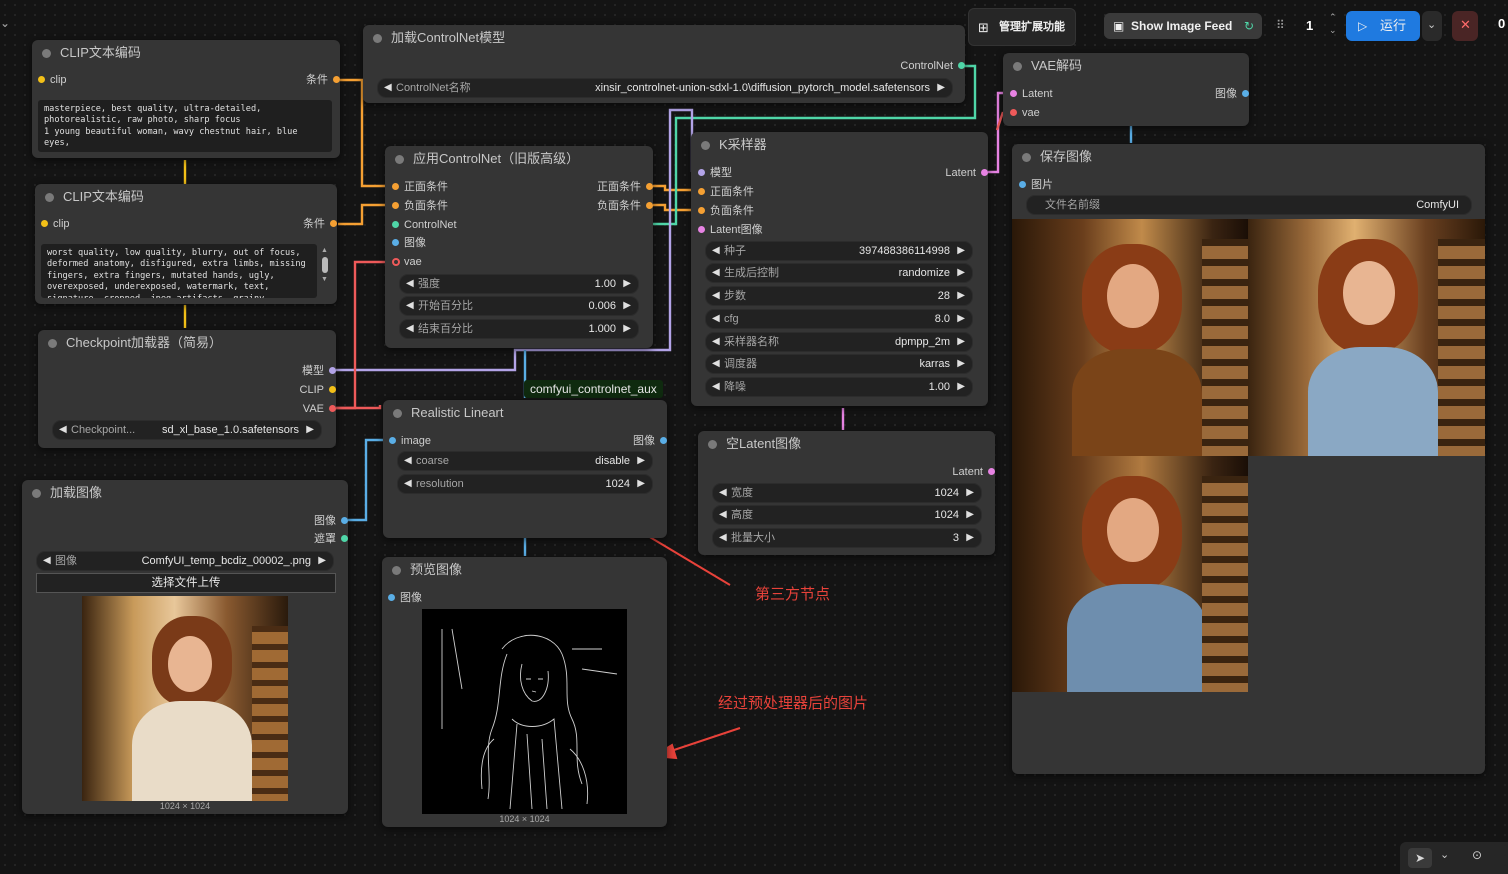 Image resolution: width=1508 pixels, height=874 pixels. I want to click on scroll-down-icon: ▼, so click(324, 279).